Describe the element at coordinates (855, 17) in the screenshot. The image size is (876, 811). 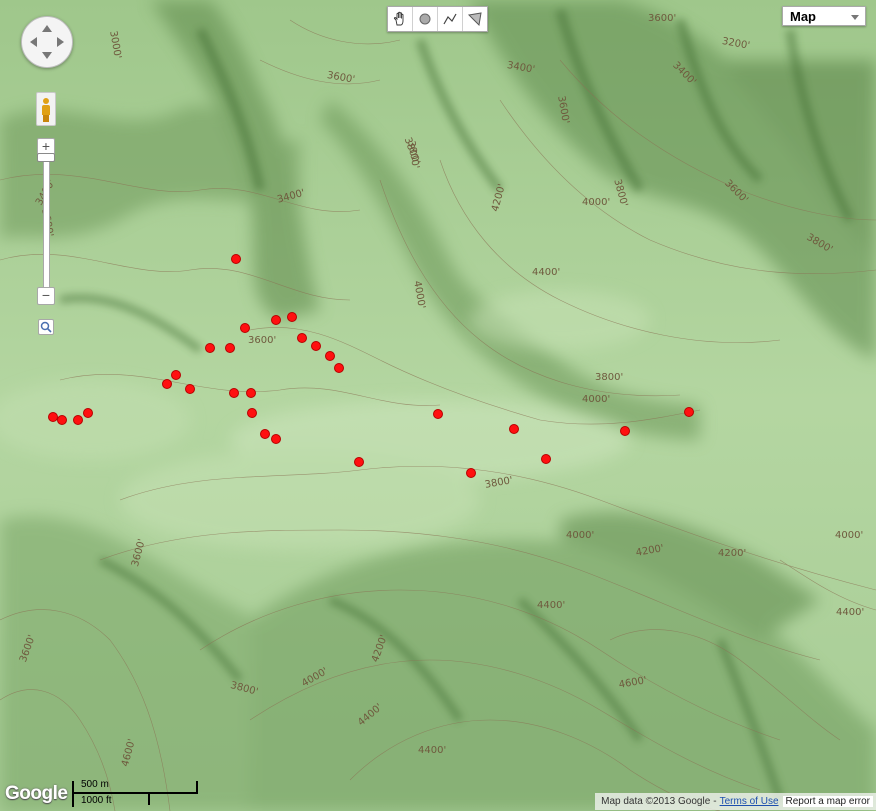
I see `chevron-down-icon` at that location.